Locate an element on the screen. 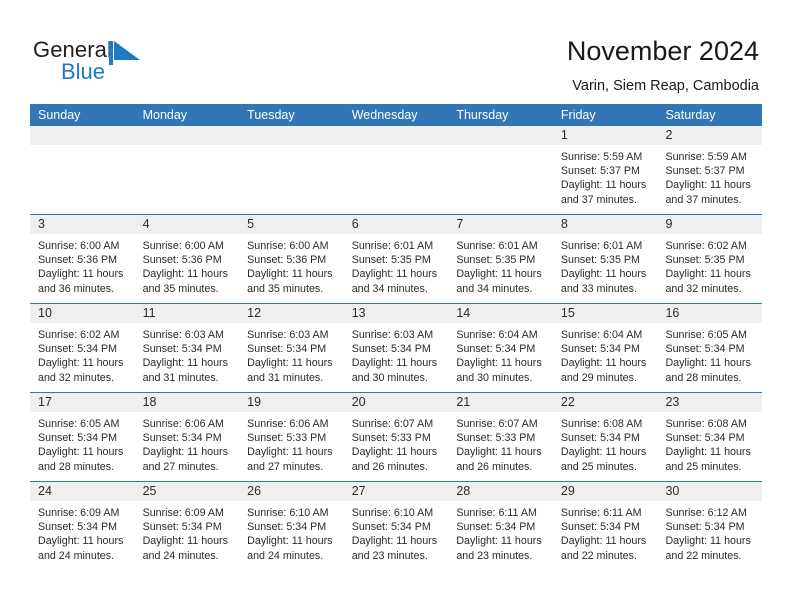 The height and width of the screenshot is (612, 792). day-number: 18 is located at coordinates (149, 402).